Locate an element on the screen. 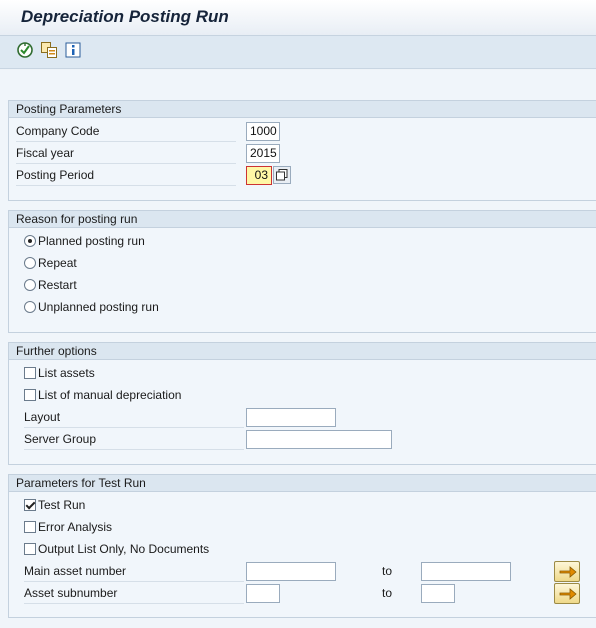 The height and width of the screenshot is (628, 596). radio-restart: Restart is located at coordinates (50, 285).